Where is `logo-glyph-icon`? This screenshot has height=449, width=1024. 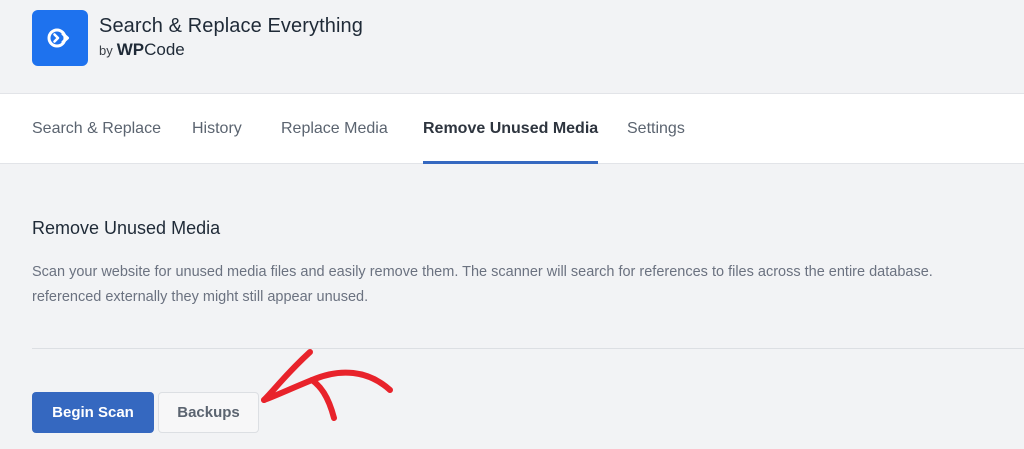
logo-glyph-icon is located at coordinates (58, 38).